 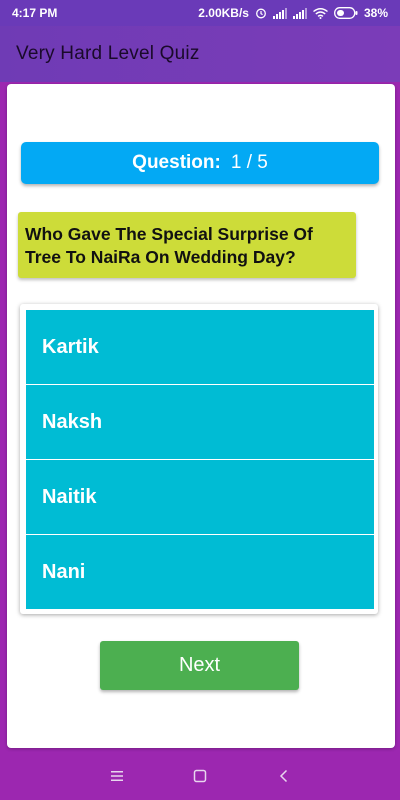 I want to click on home-icon, so click(x=200, y=776).